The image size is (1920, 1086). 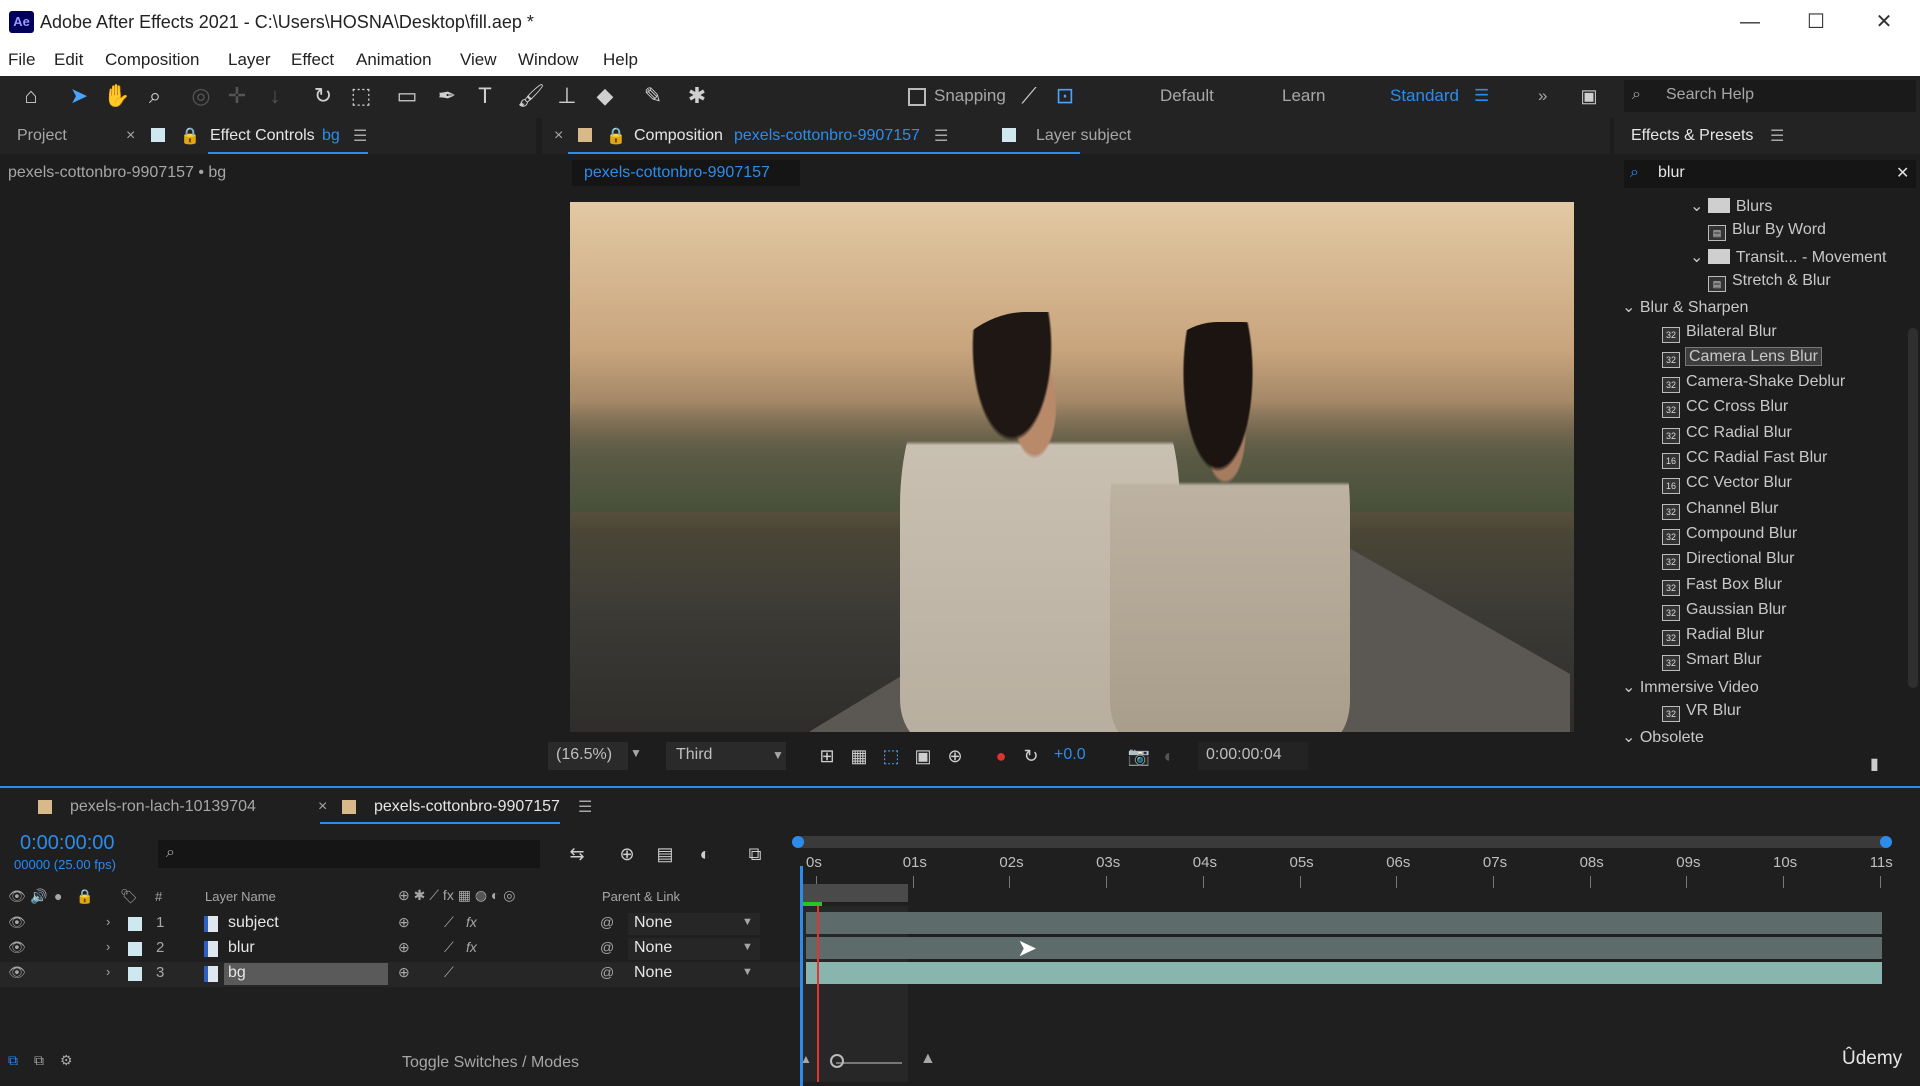 What do you see at coordinates (1770, 96) in the screenshot?
I see `search-help-field: ⌕ Search Help` at bounding box center [1770, 96].